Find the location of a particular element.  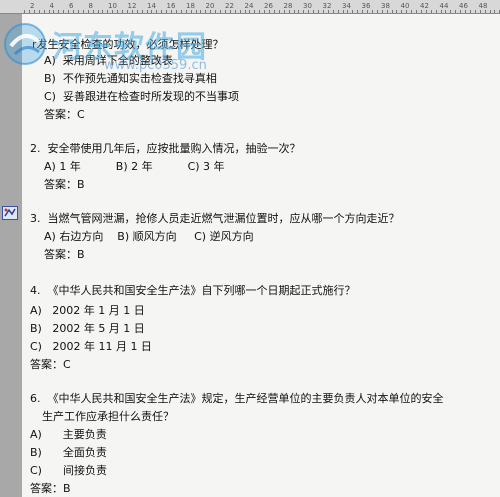

ruler-tick-label: 14 is located at coordinates (151, 6).